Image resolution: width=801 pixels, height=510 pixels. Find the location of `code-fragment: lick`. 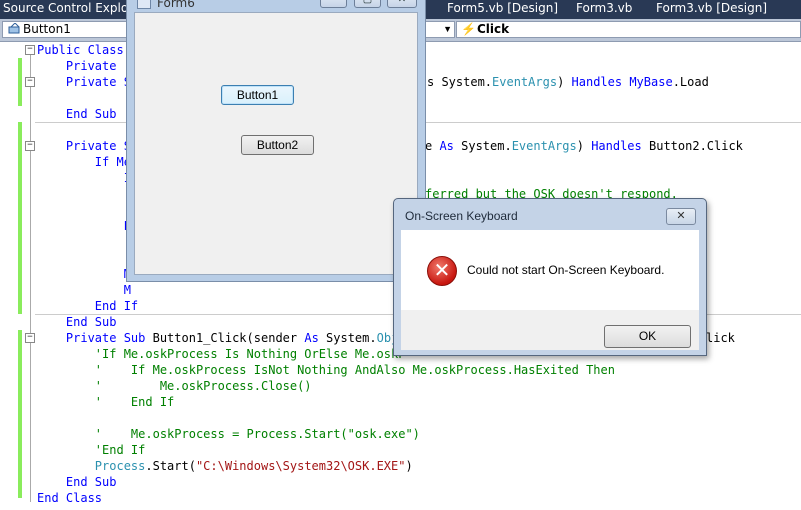

code-fragment: lick is located at coordinates (720, 338).